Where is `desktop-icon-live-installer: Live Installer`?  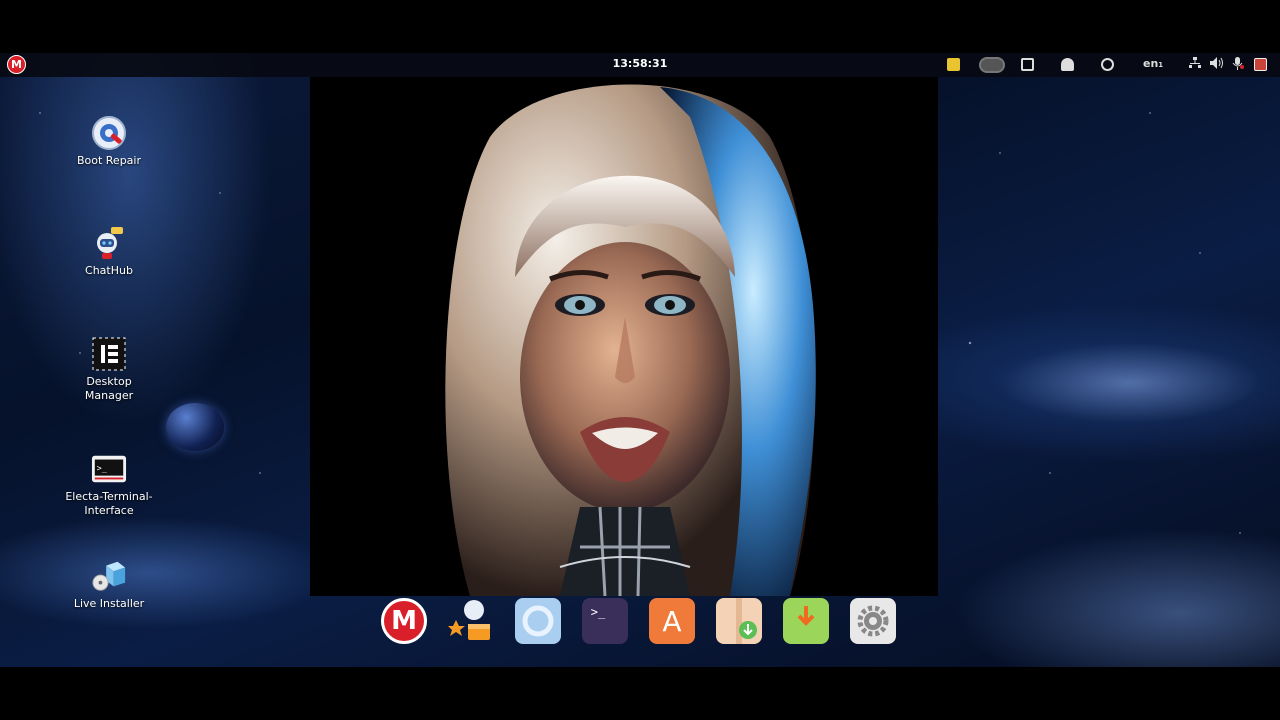
desktop-icon-live-installer: Live Installer is located at coordinates (109, 584).